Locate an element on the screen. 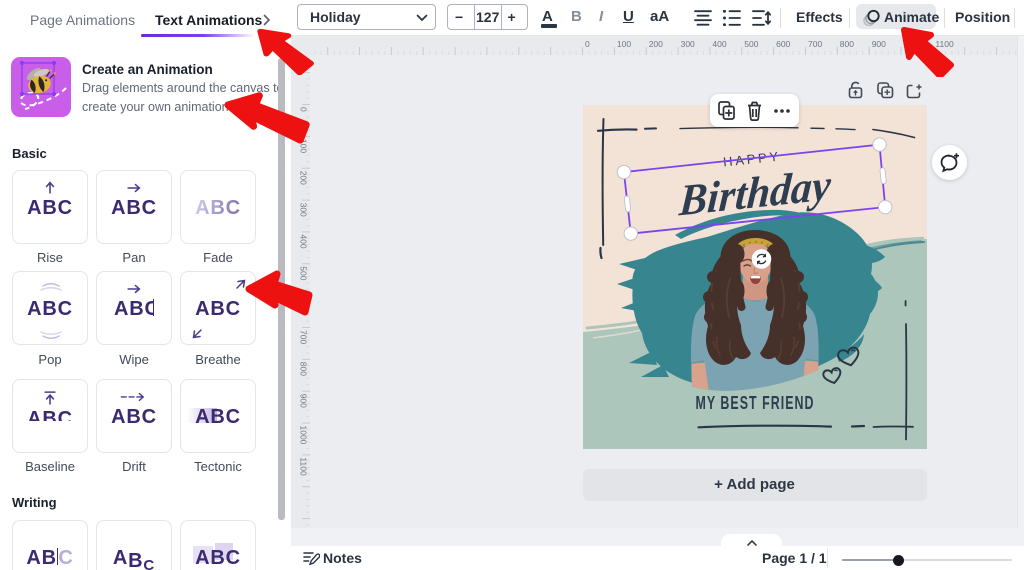 The image size is (1024, 570). svg-text: 1000 is located at coordinates (304, 435).